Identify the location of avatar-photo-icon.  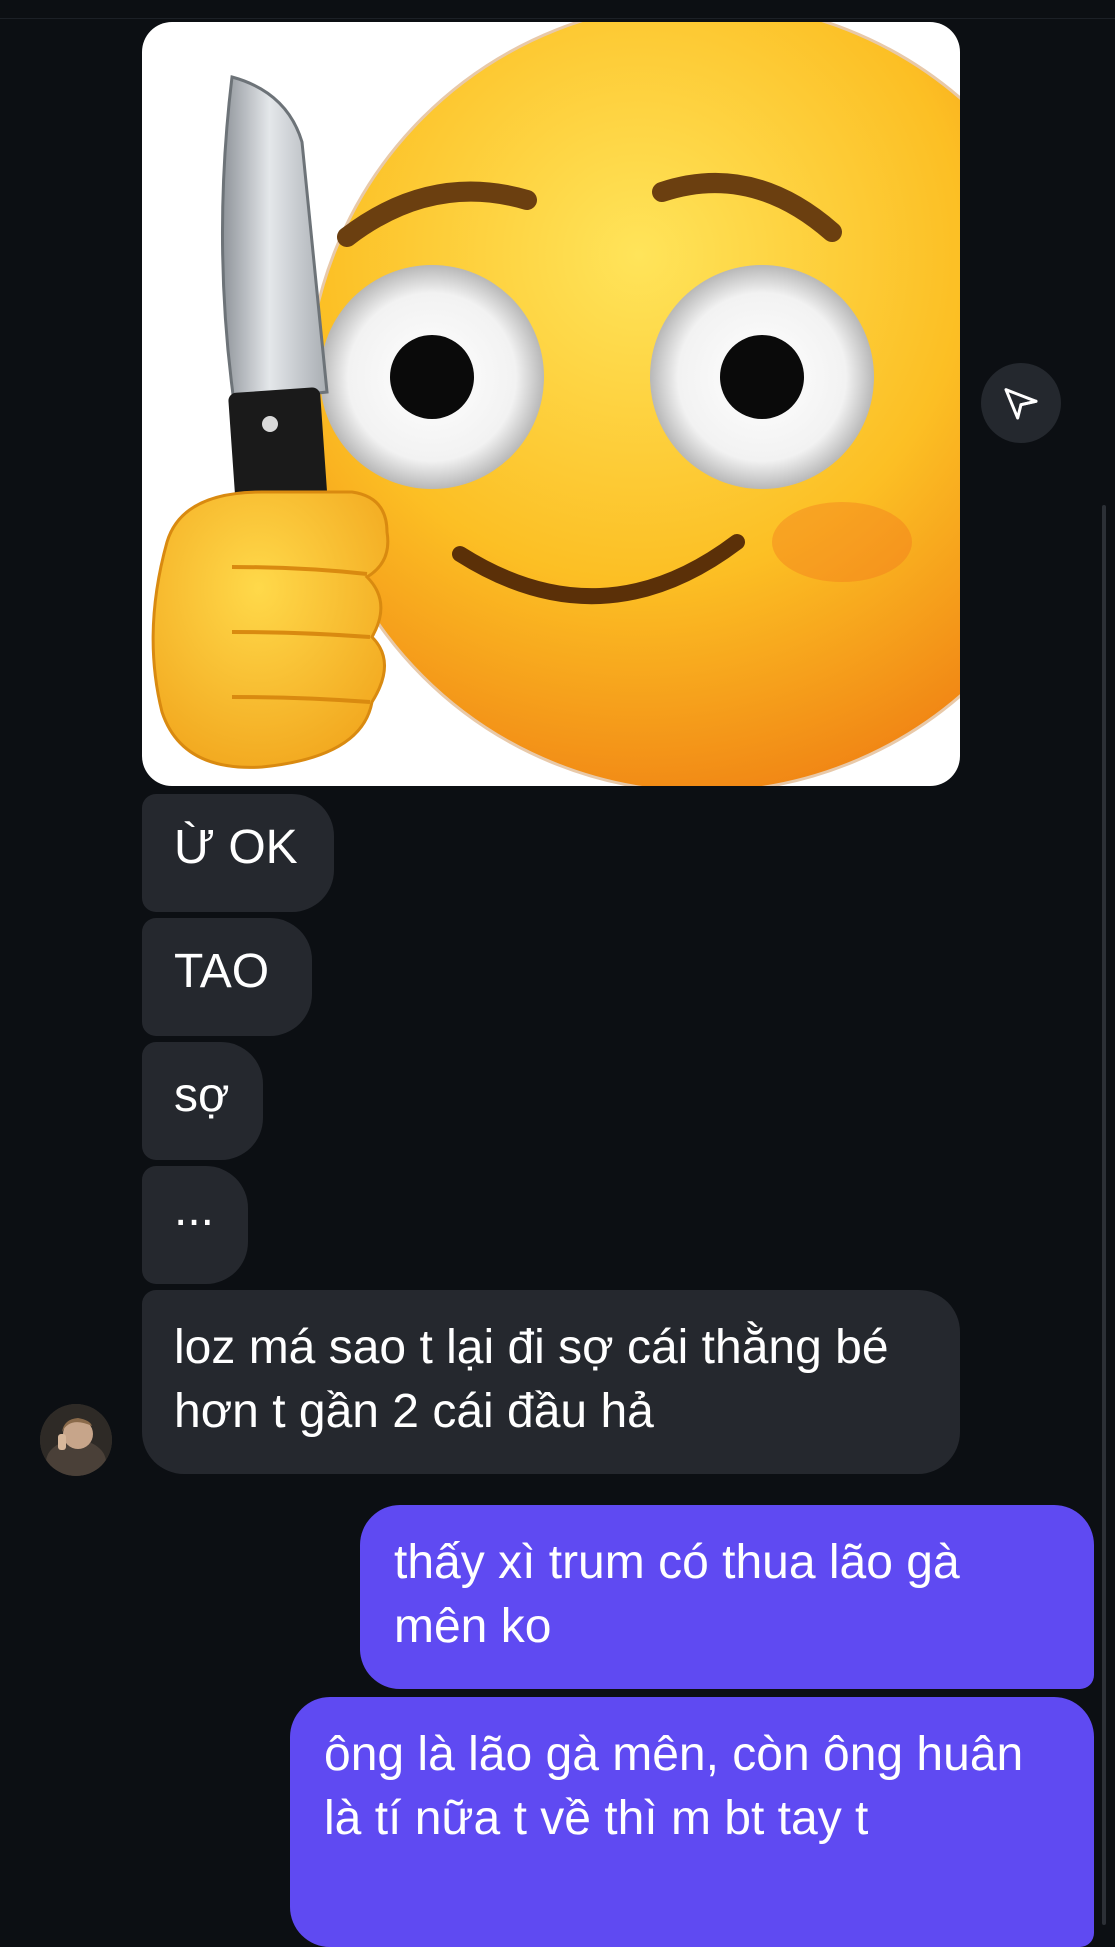
(76, 1440).